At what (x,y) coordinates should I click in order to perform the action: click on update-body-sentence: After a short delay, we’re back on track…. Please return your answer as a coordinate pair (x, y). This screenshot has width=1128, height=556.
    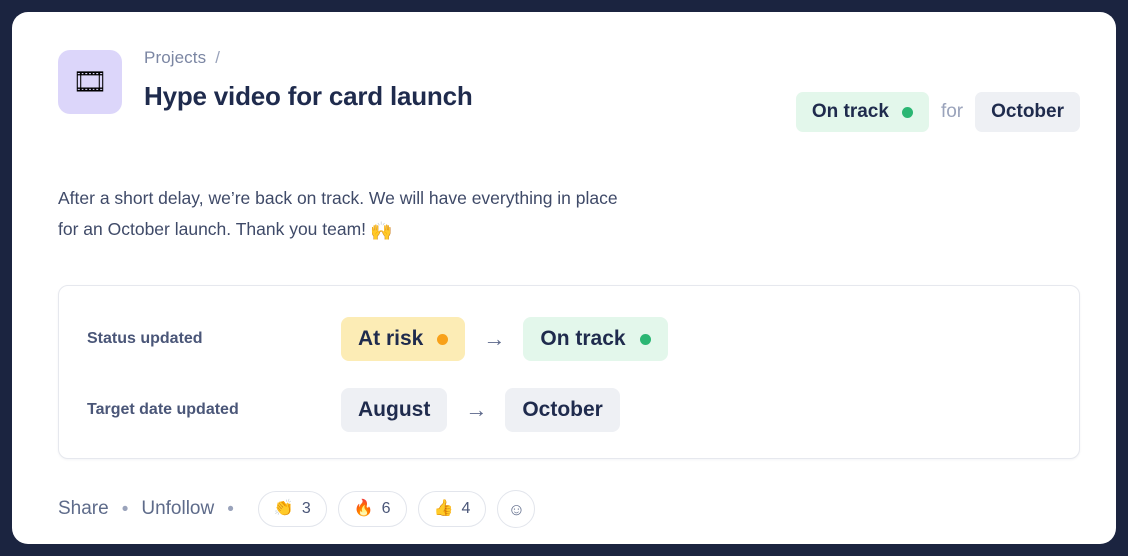
    Looking at the image, I should click on (338, 213).